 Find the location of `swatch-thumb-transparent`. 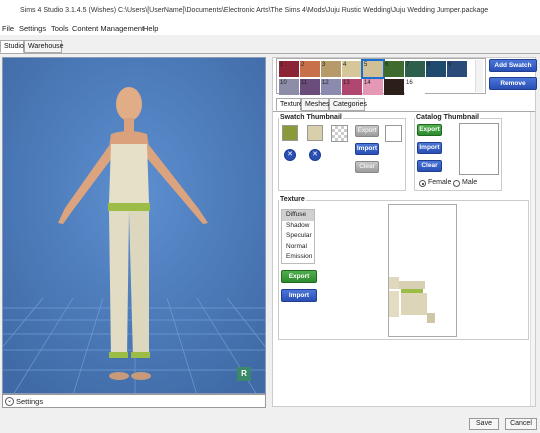

swatch-thumb-transparent is located at coordinates (339, 133).